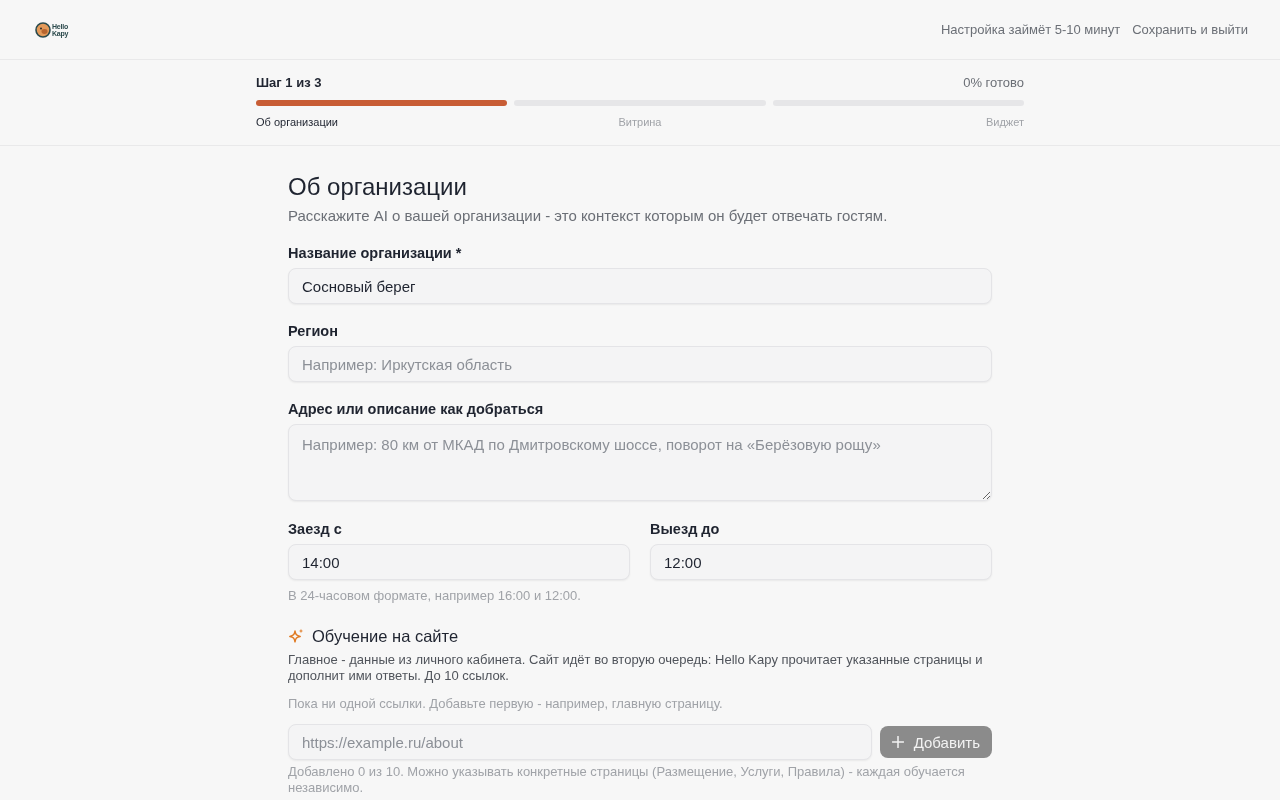 The height and width of the screenshot is (800, 1280). What do you see at coordinates (627, 780) in the screenshot?
I see `links-hint: Добавлено 0 из 10. Можно указывать конкретные страницы (Размещение, Услуги, Правила) - каждая обучается независимо.` at bounding box center [627, 780].